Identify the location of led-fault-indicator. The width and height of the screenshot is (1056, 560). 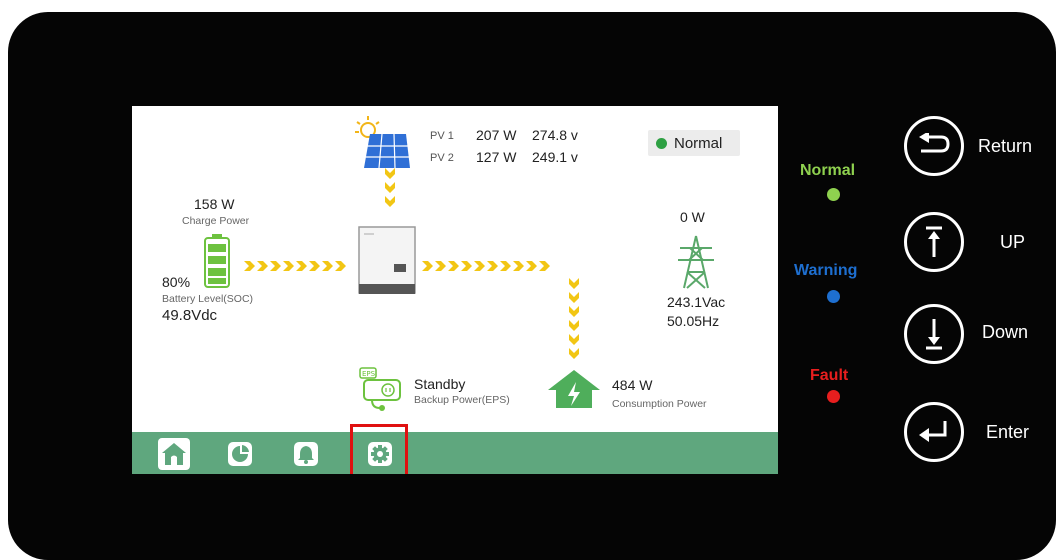
(833, 396).